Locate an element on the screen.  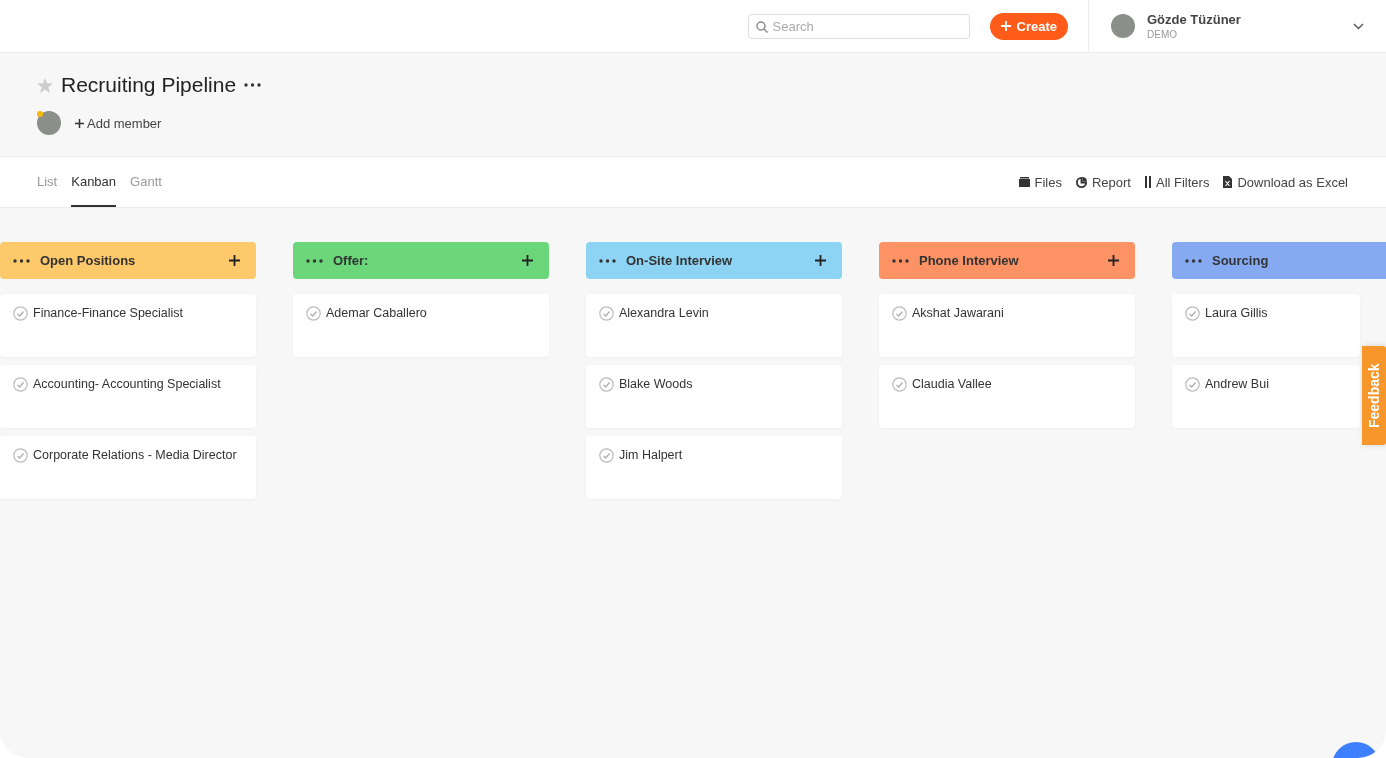
column-title: Offer: is located at coordinates (351, 260).